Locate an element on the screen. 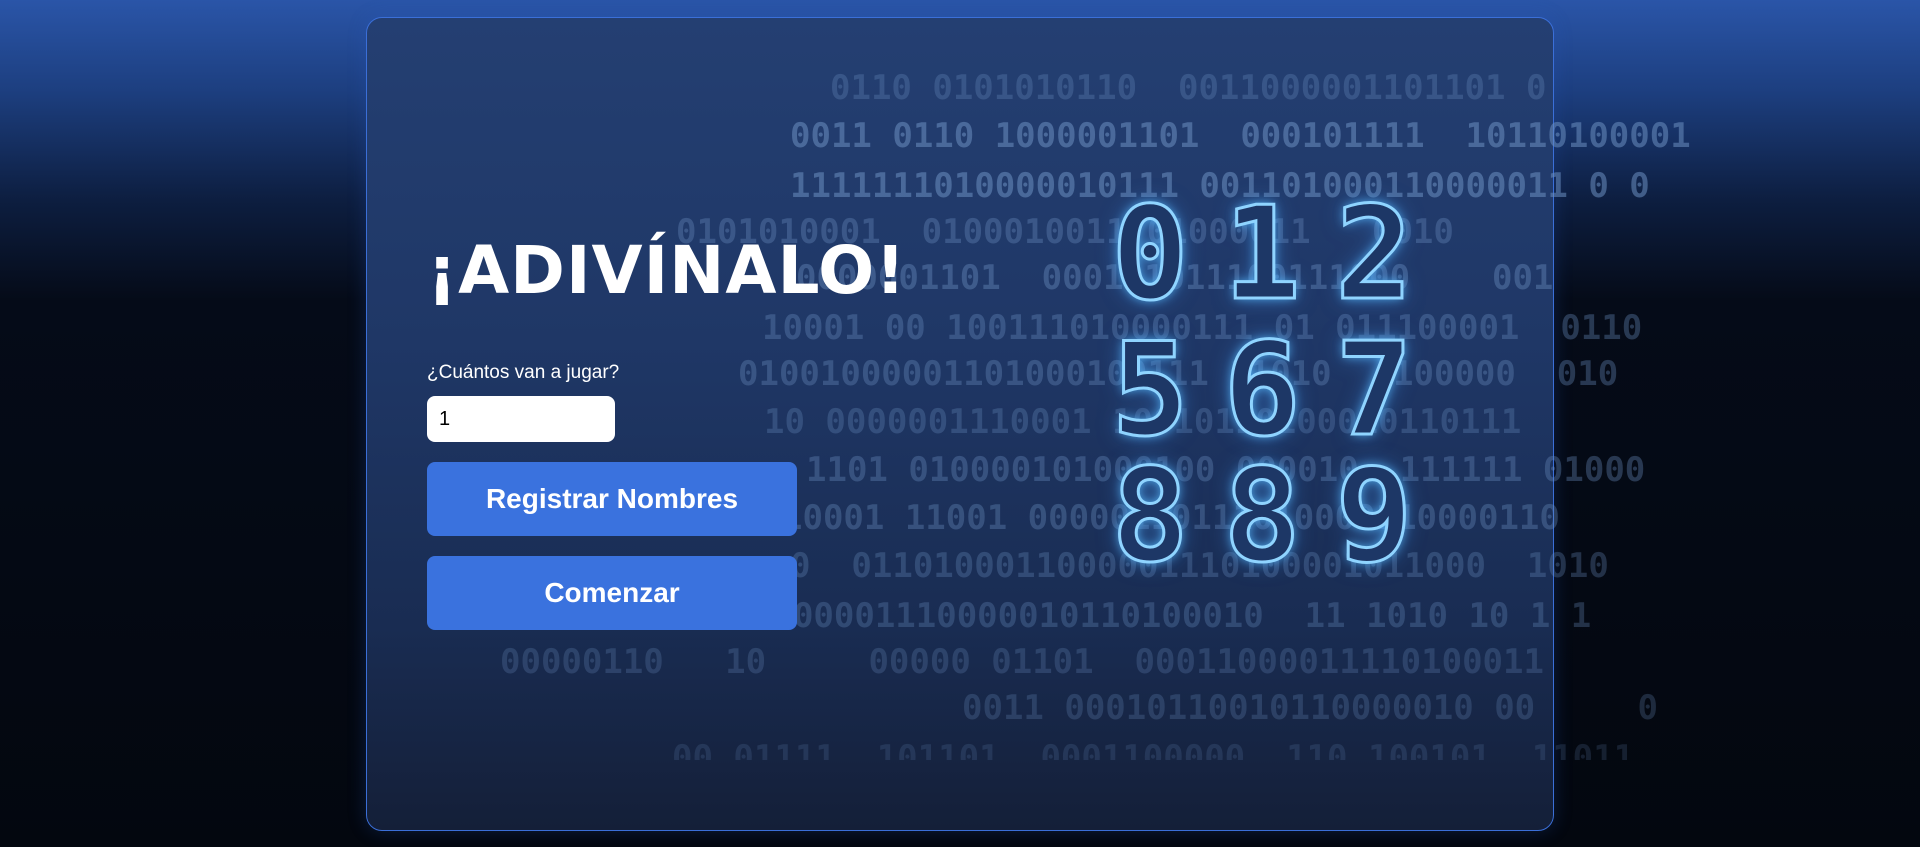 This screenshot has width=1920, height=847. digits-grid: 0 1 2 5 6 7 8 8 9 is located at coordinates (1260, 385).